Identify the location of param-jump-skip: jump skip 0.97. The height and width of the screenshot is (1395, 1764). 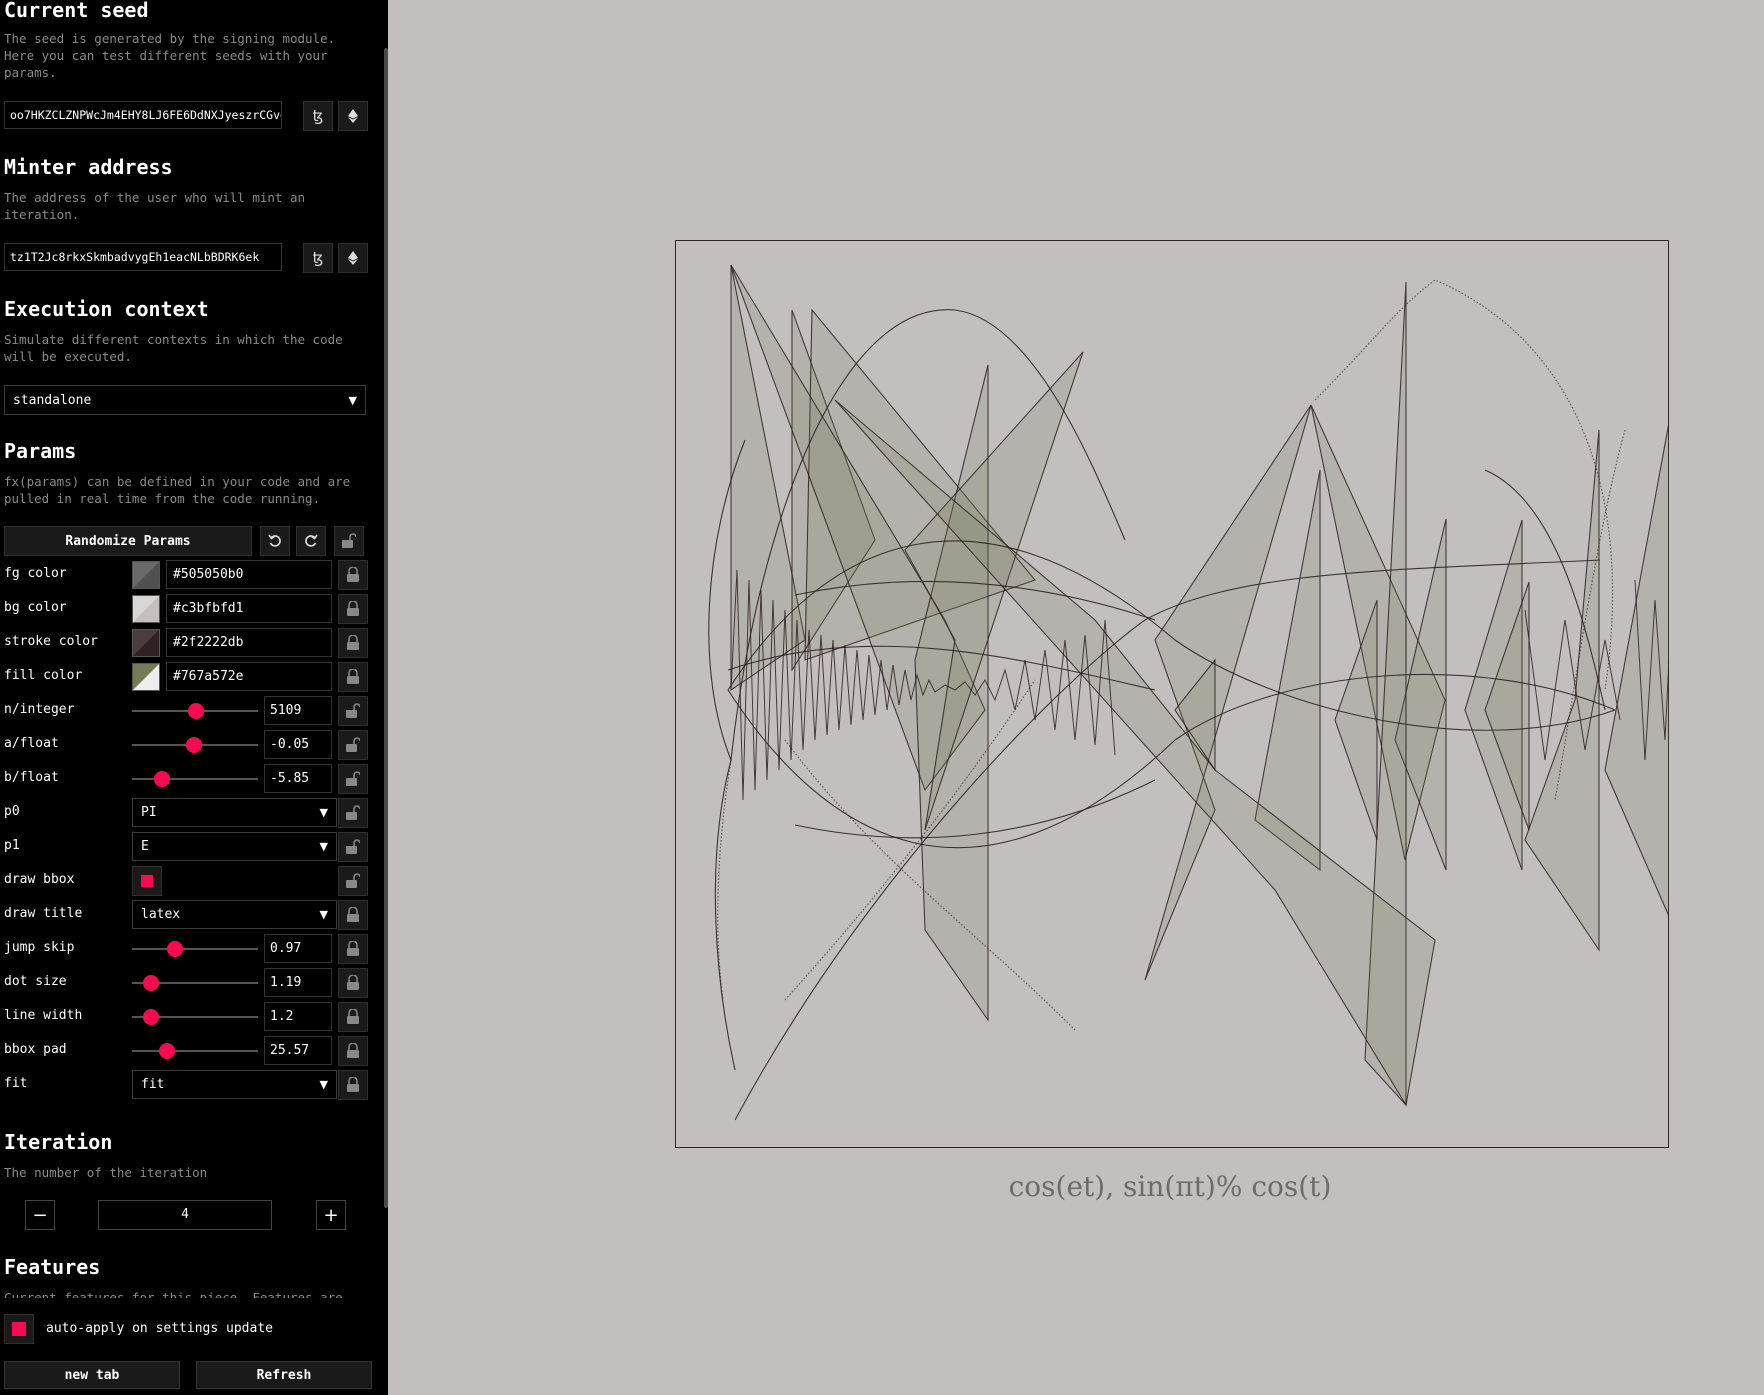
(186, 948).